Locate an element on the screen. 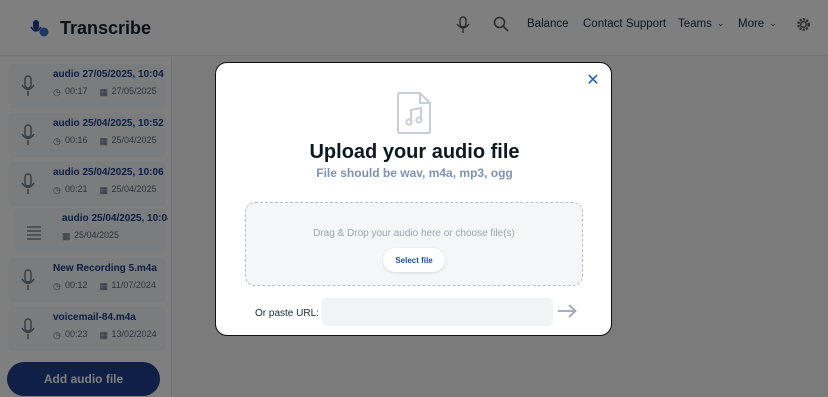  modal-title: Upload your audio file is located at coordinates (414, 152).